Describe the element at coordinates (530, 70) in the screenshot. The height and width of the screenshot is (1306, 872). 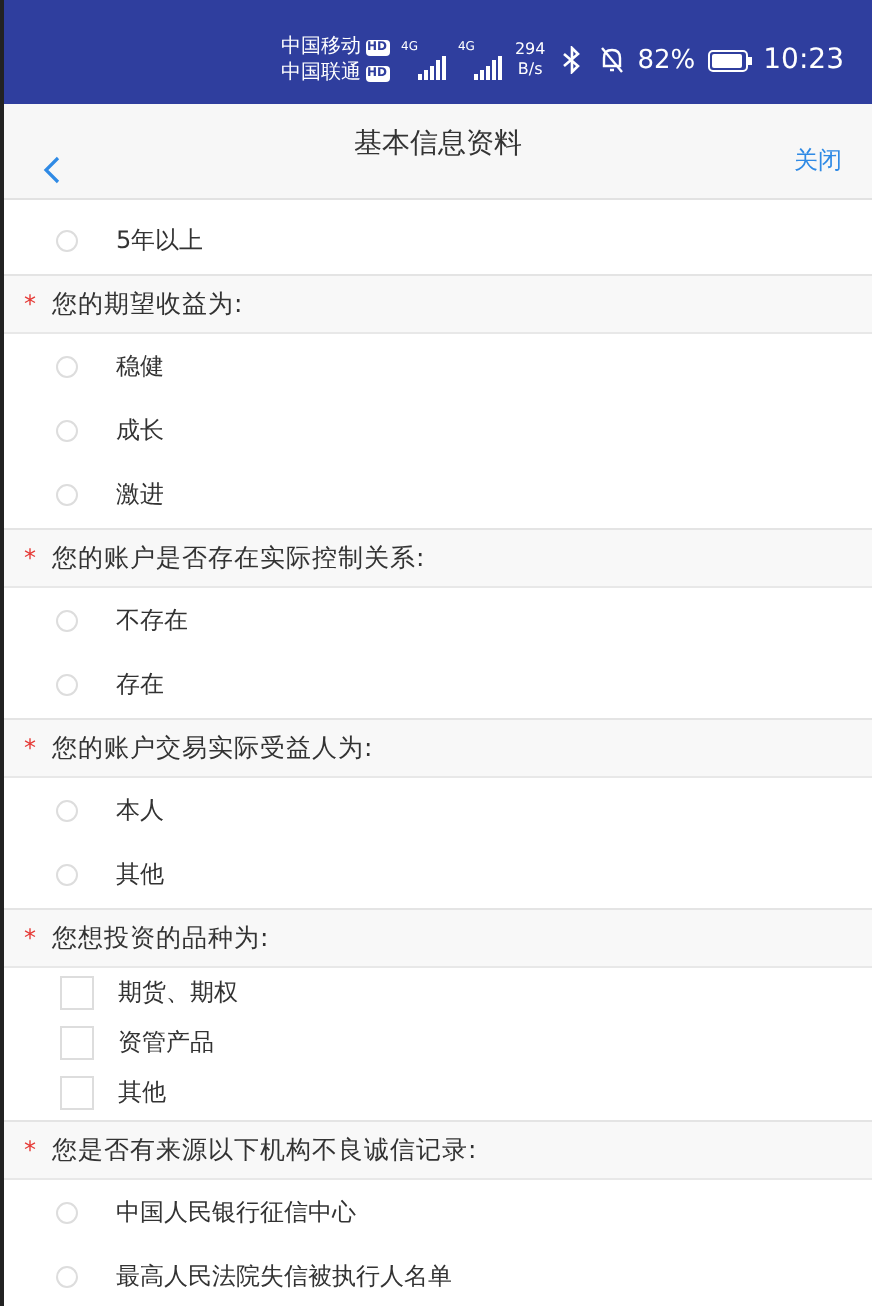
I see `speed-unit: B/s` at that location.